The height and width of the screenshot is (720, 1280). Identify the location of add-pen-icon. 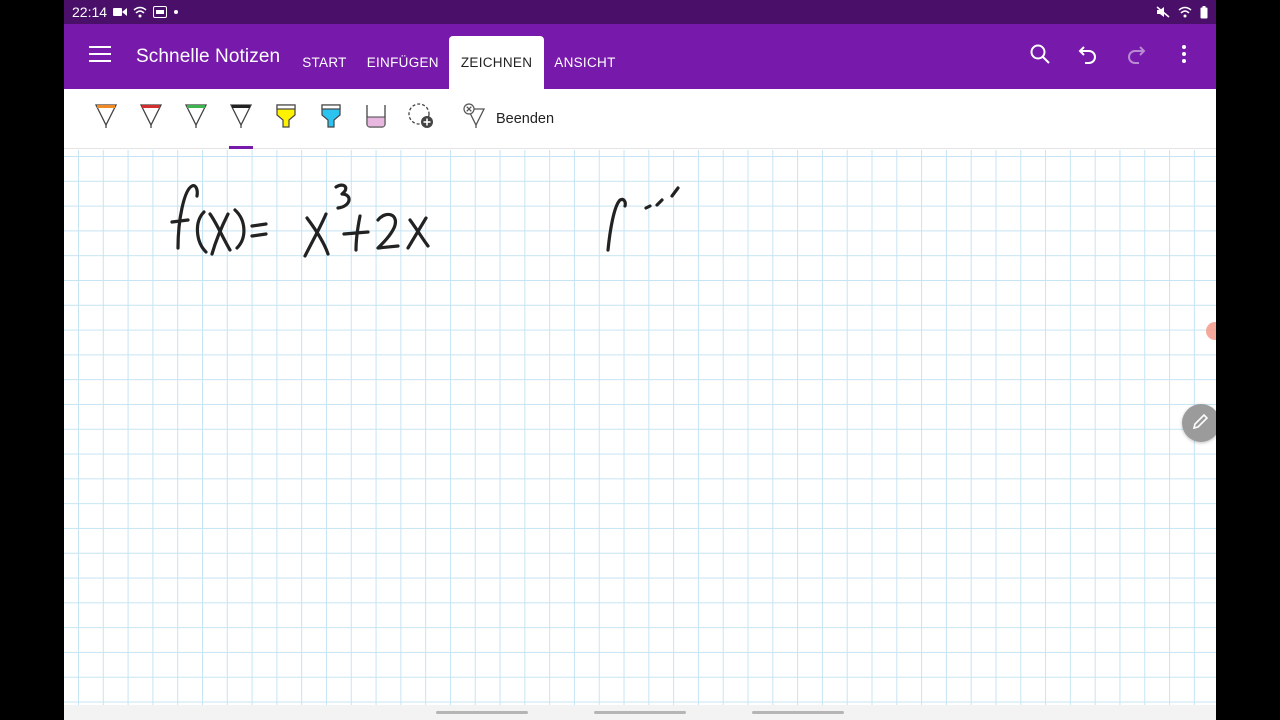
(421, 118).